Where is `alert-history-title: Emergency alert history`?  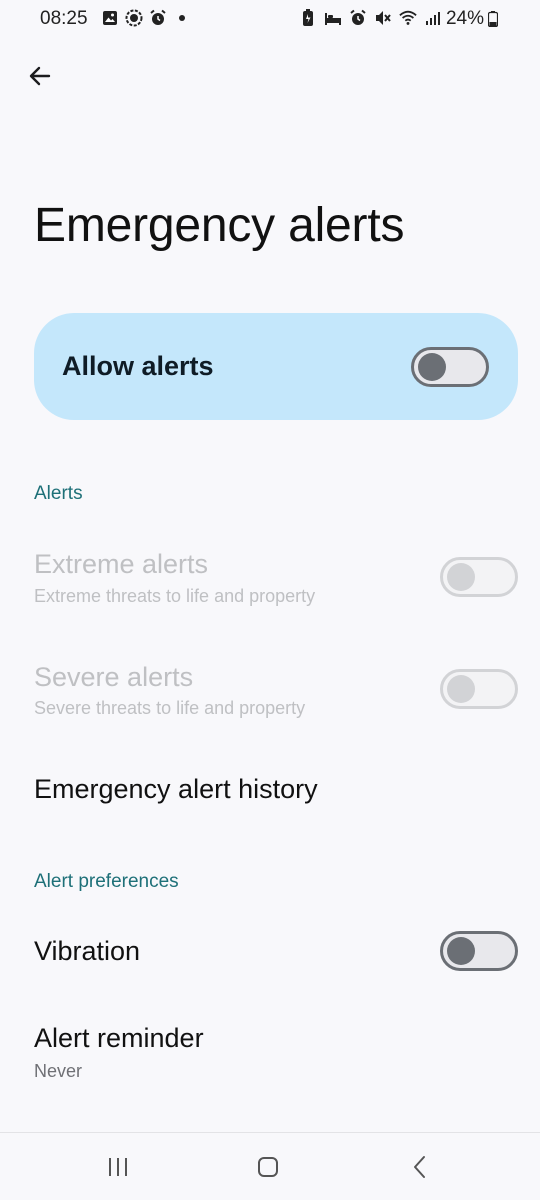 alert-history-title: Emergency alert history is located at coordinates (176, 789).